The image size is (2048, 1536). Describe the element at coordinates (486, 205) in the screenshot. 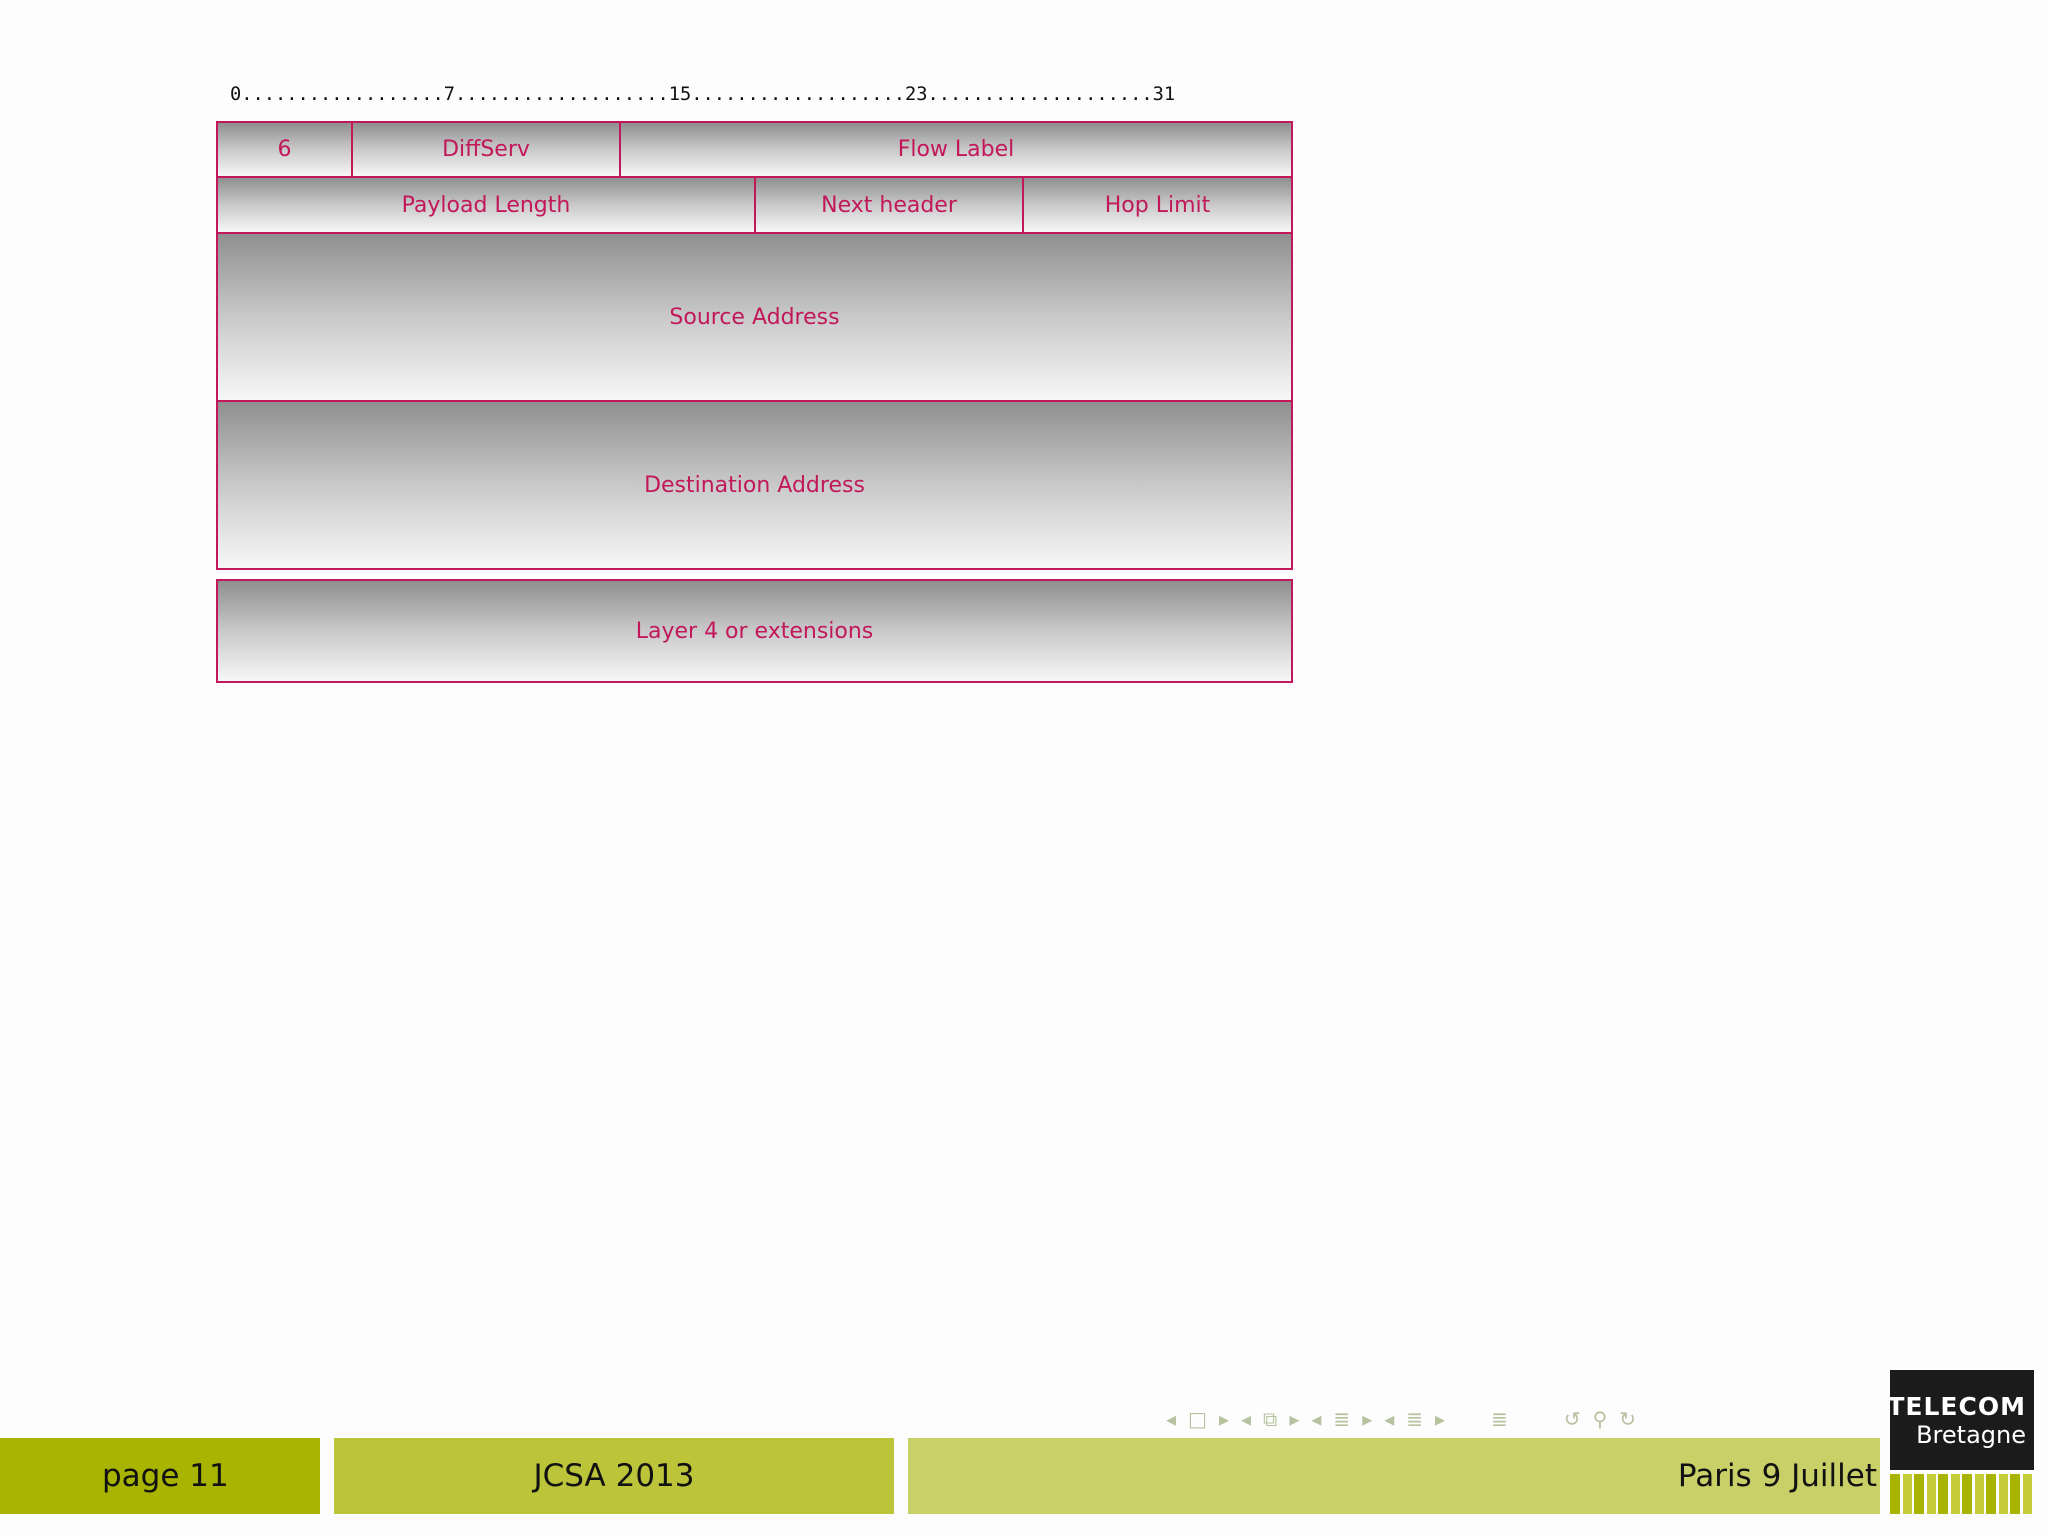

I see `field-payload-length: Payload Length` at that location.